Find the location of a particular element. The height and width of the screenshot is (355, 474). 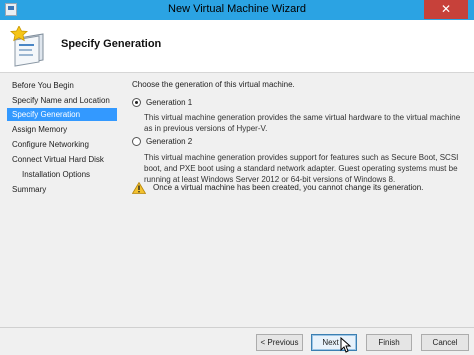

nav-item-configure-networking: Configure Networking is located at coordinates (62, 144).